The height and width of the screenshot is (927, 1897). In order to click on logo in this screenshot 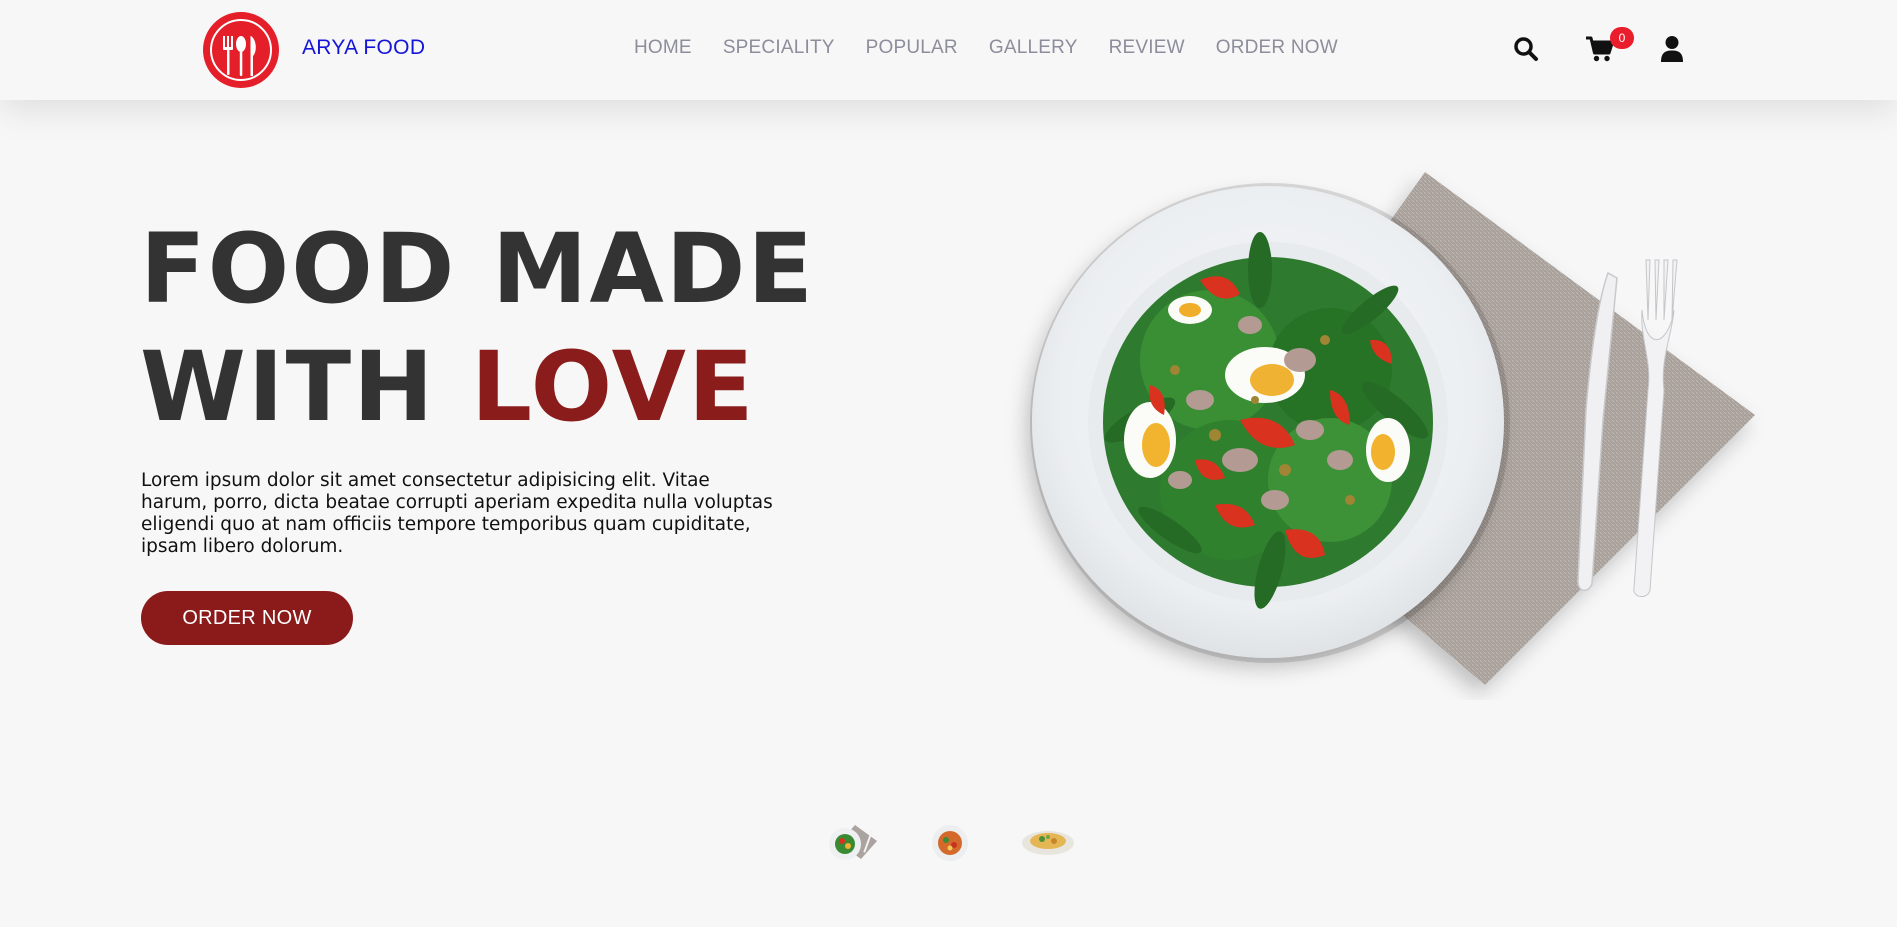, I will do `click(241, 50)`.